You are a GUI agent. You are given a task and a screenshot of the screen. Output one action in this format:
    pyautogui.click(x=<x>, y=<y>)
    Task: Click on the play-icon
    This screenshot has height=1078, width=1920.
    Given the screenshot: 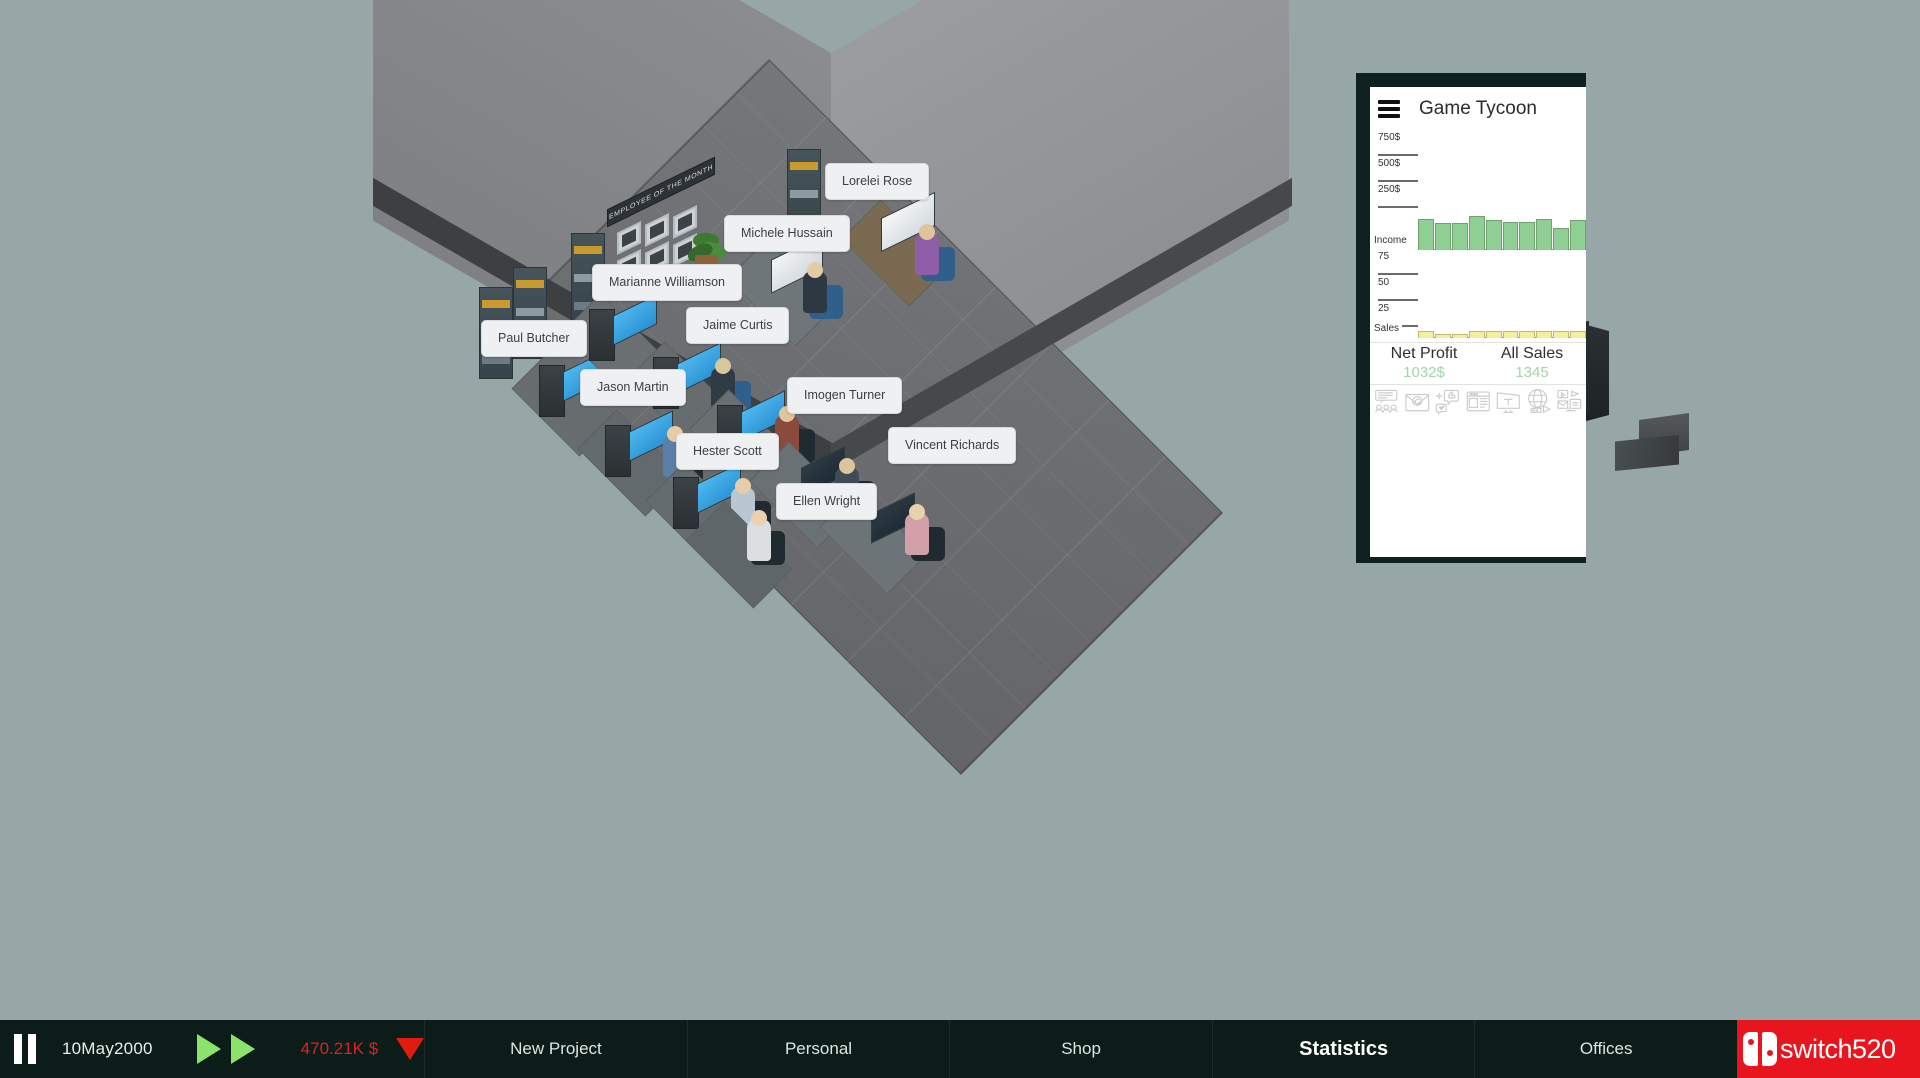 What is the action you would take?
    pyautogui.click(x=208, y=1049)
    